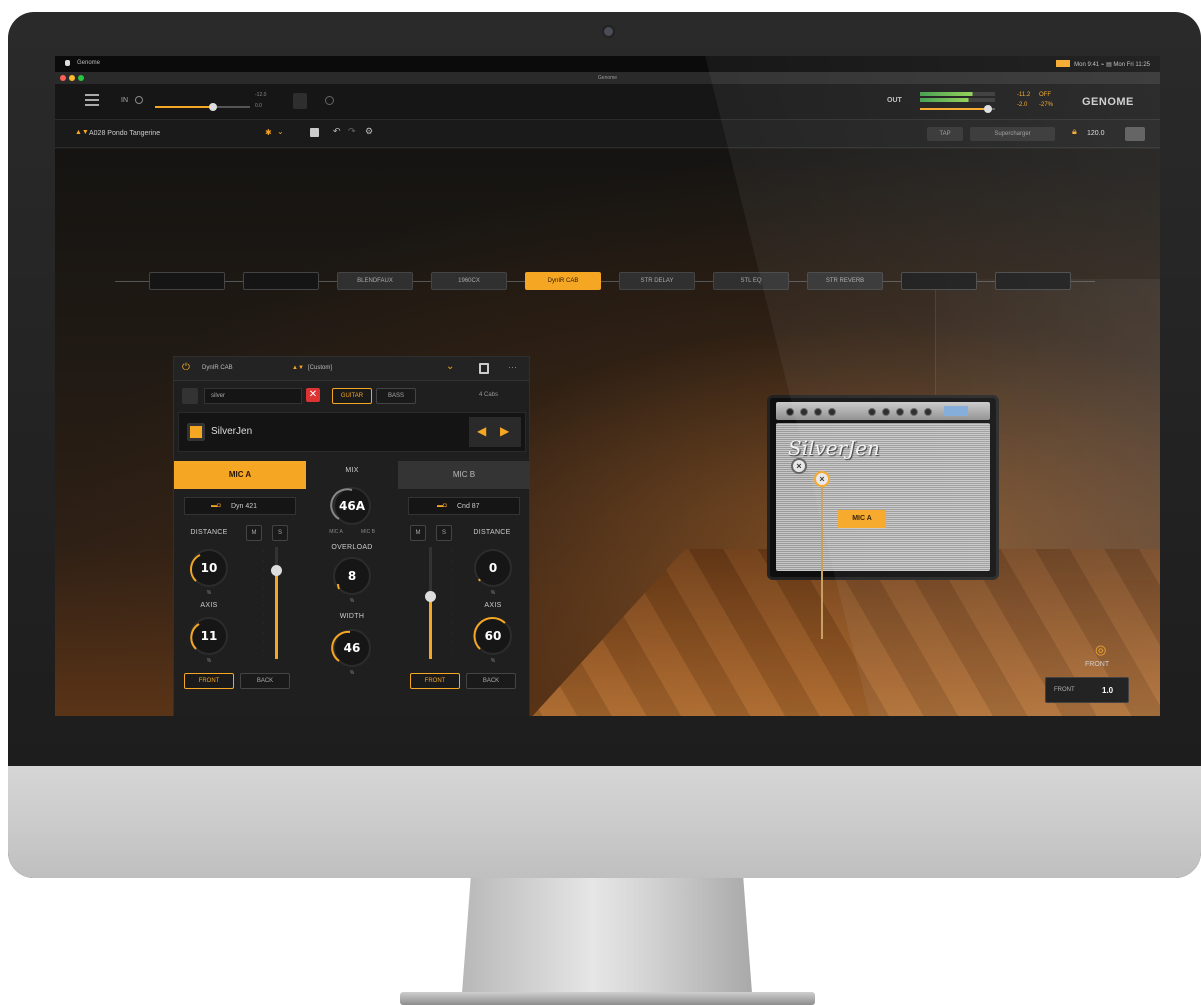  What do you see at coordinates (202, 107) in the screenshot?
I see `input-gain-slider` at bounding box center [202, 107].